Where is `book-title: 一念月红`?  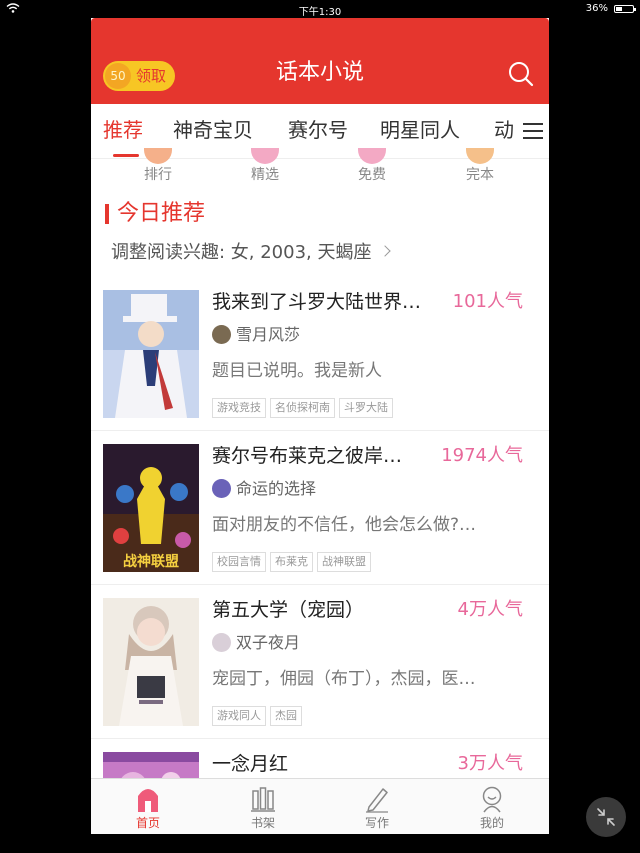
book-title: 一念月红 is located at coordinates (250, 764).